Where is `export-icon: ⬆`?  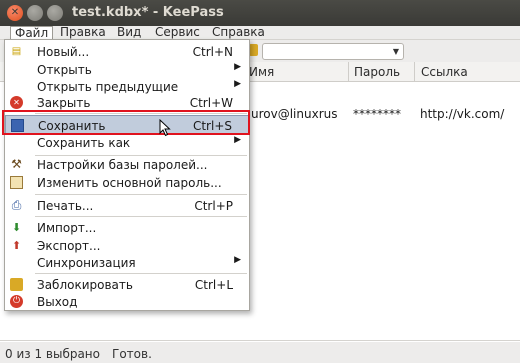 export-icon: ⬆ is located at coordinates (16, 245).